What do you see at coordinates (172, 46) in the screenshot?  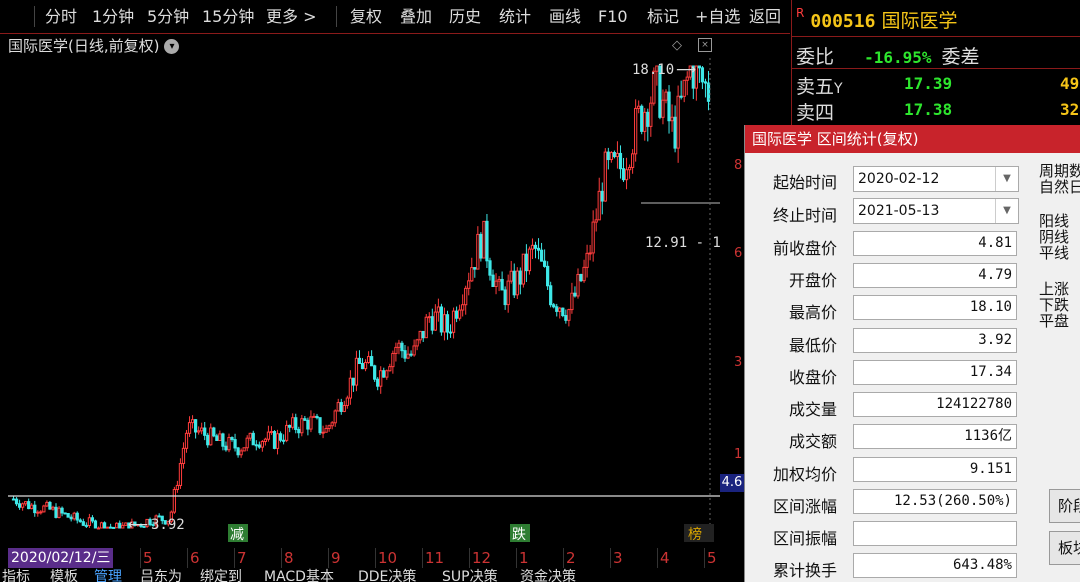 I see `chevron-down-icon: ▾` at bounding box center [172, 46].